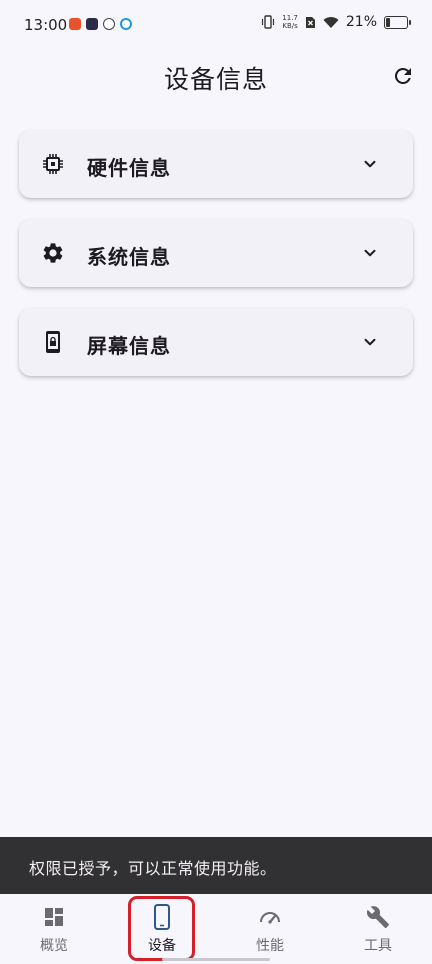 The image size is (432, 964). Describe the element at coordinates (53, 253) in the screenshot. I see `gear-icon` at that location.